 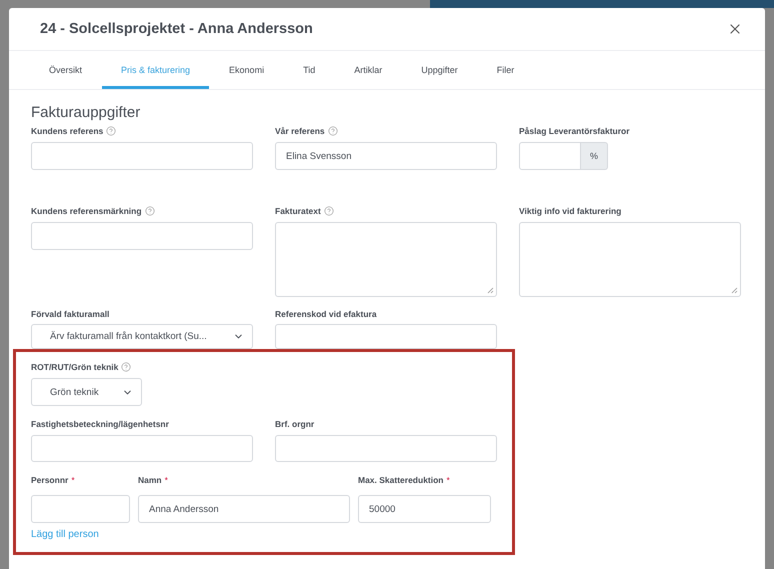 What do you see at coordinates (294, 424) in the screenshot?
I see `field-label: Brf. orgnr` at bounding box center [294, 424].